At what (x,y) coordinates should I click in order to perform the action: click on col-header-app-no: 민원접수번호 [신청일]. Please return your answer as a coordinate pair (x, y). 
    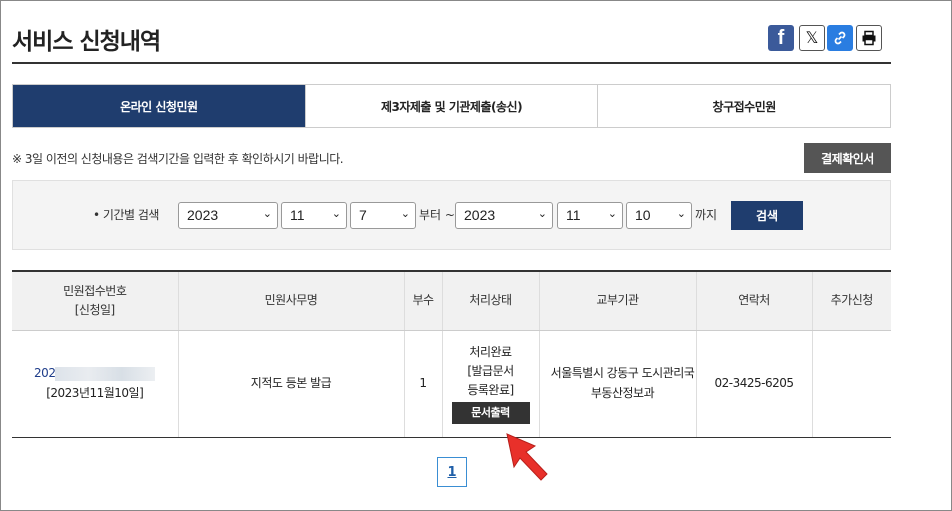
    Looking at the image, I should click on (95, 300).